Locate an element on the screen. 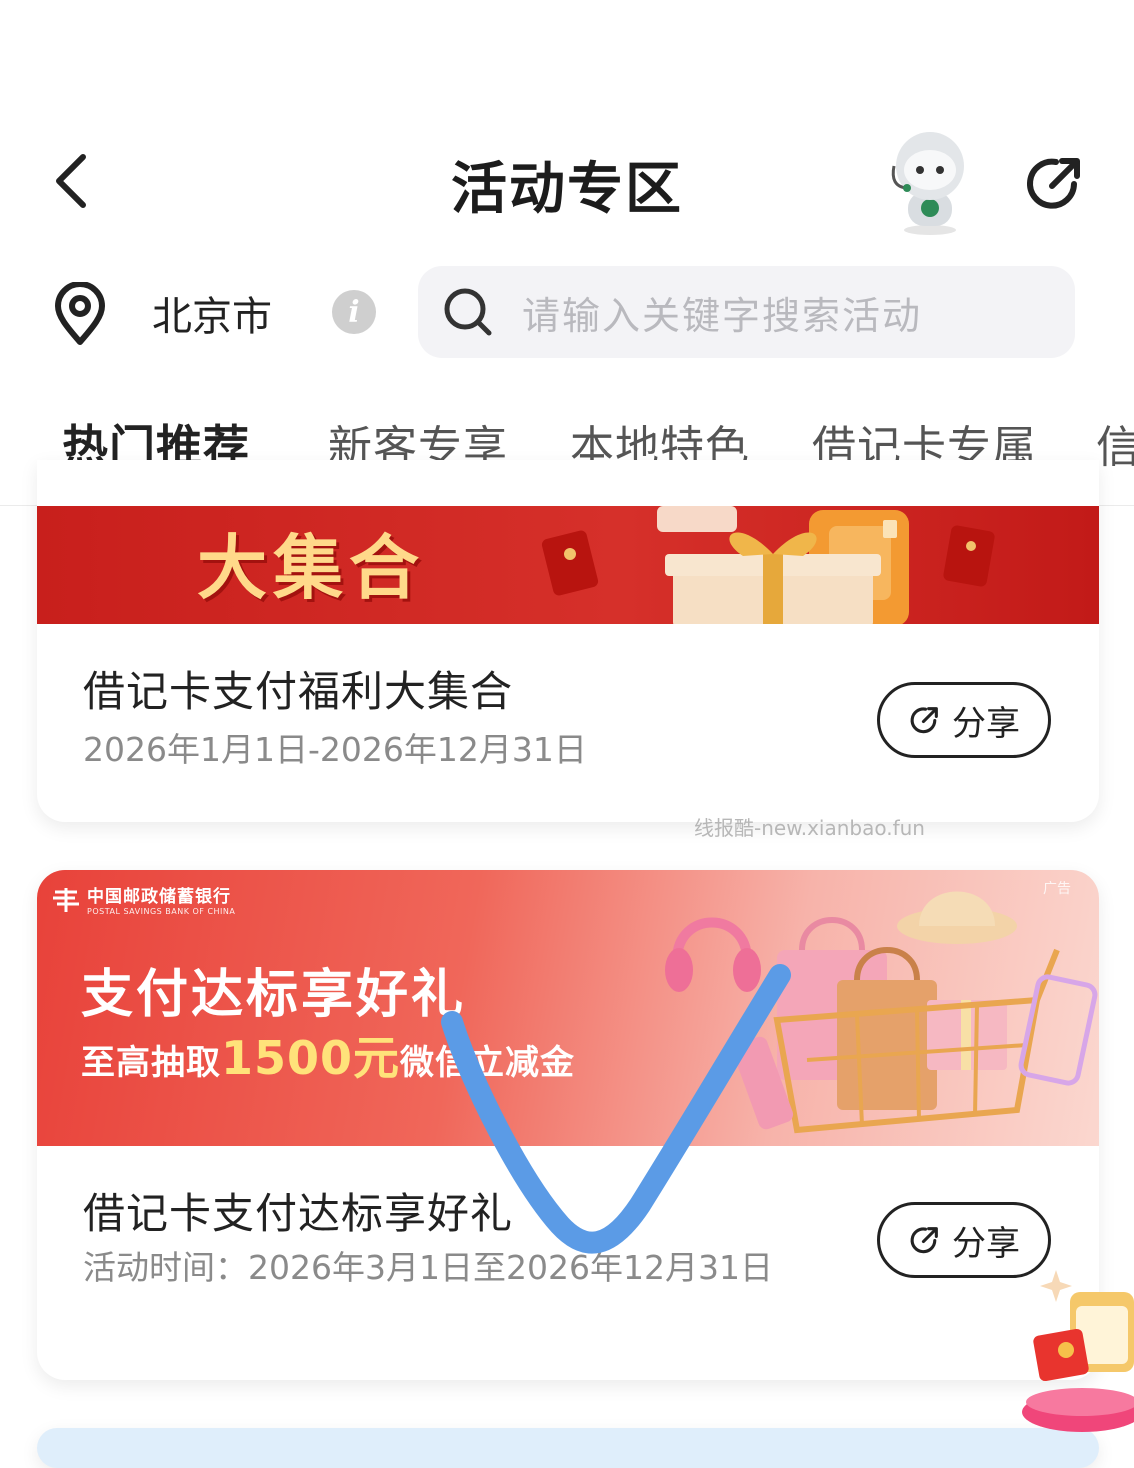 The image size is (1134, 1468). tab-credit-partial: 信 is located at coordinates (1115, 443).